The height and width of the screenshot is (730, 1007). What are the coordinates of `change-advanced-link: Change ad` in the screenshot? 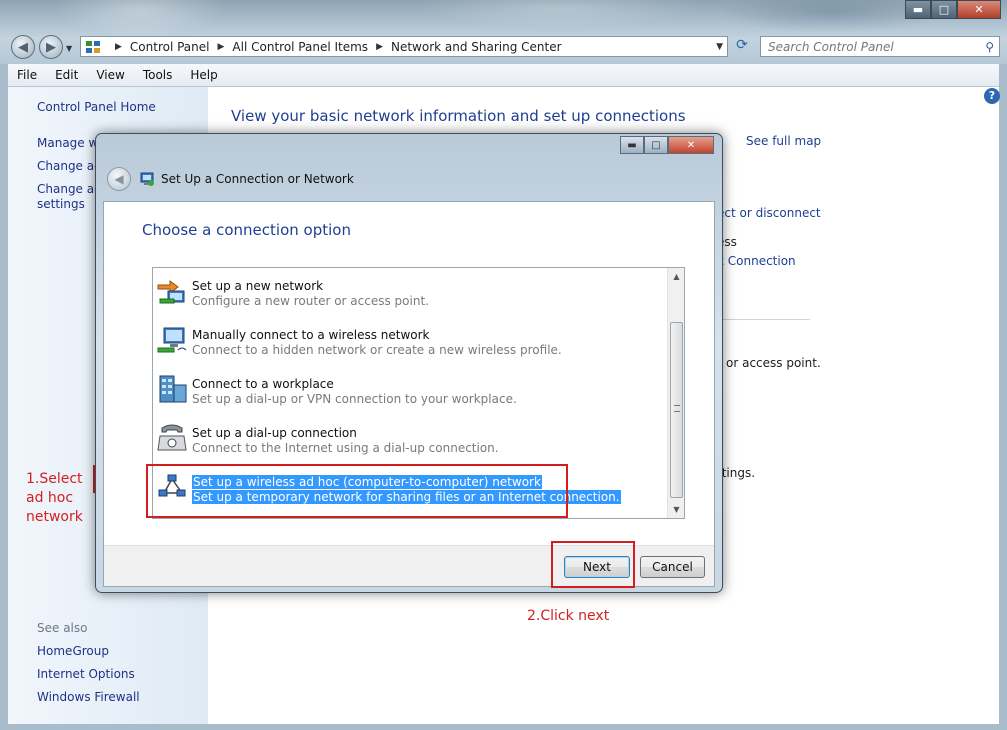 It's located at (69, 189).